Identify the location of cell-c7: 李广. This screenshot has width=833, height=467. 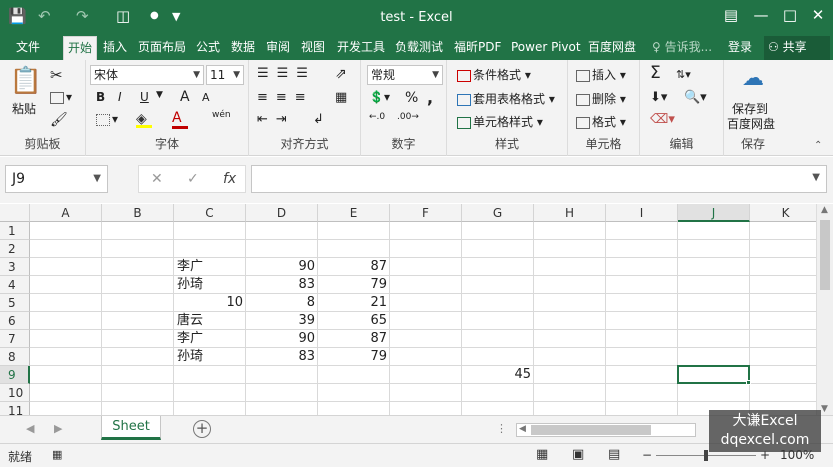
(210, 339).